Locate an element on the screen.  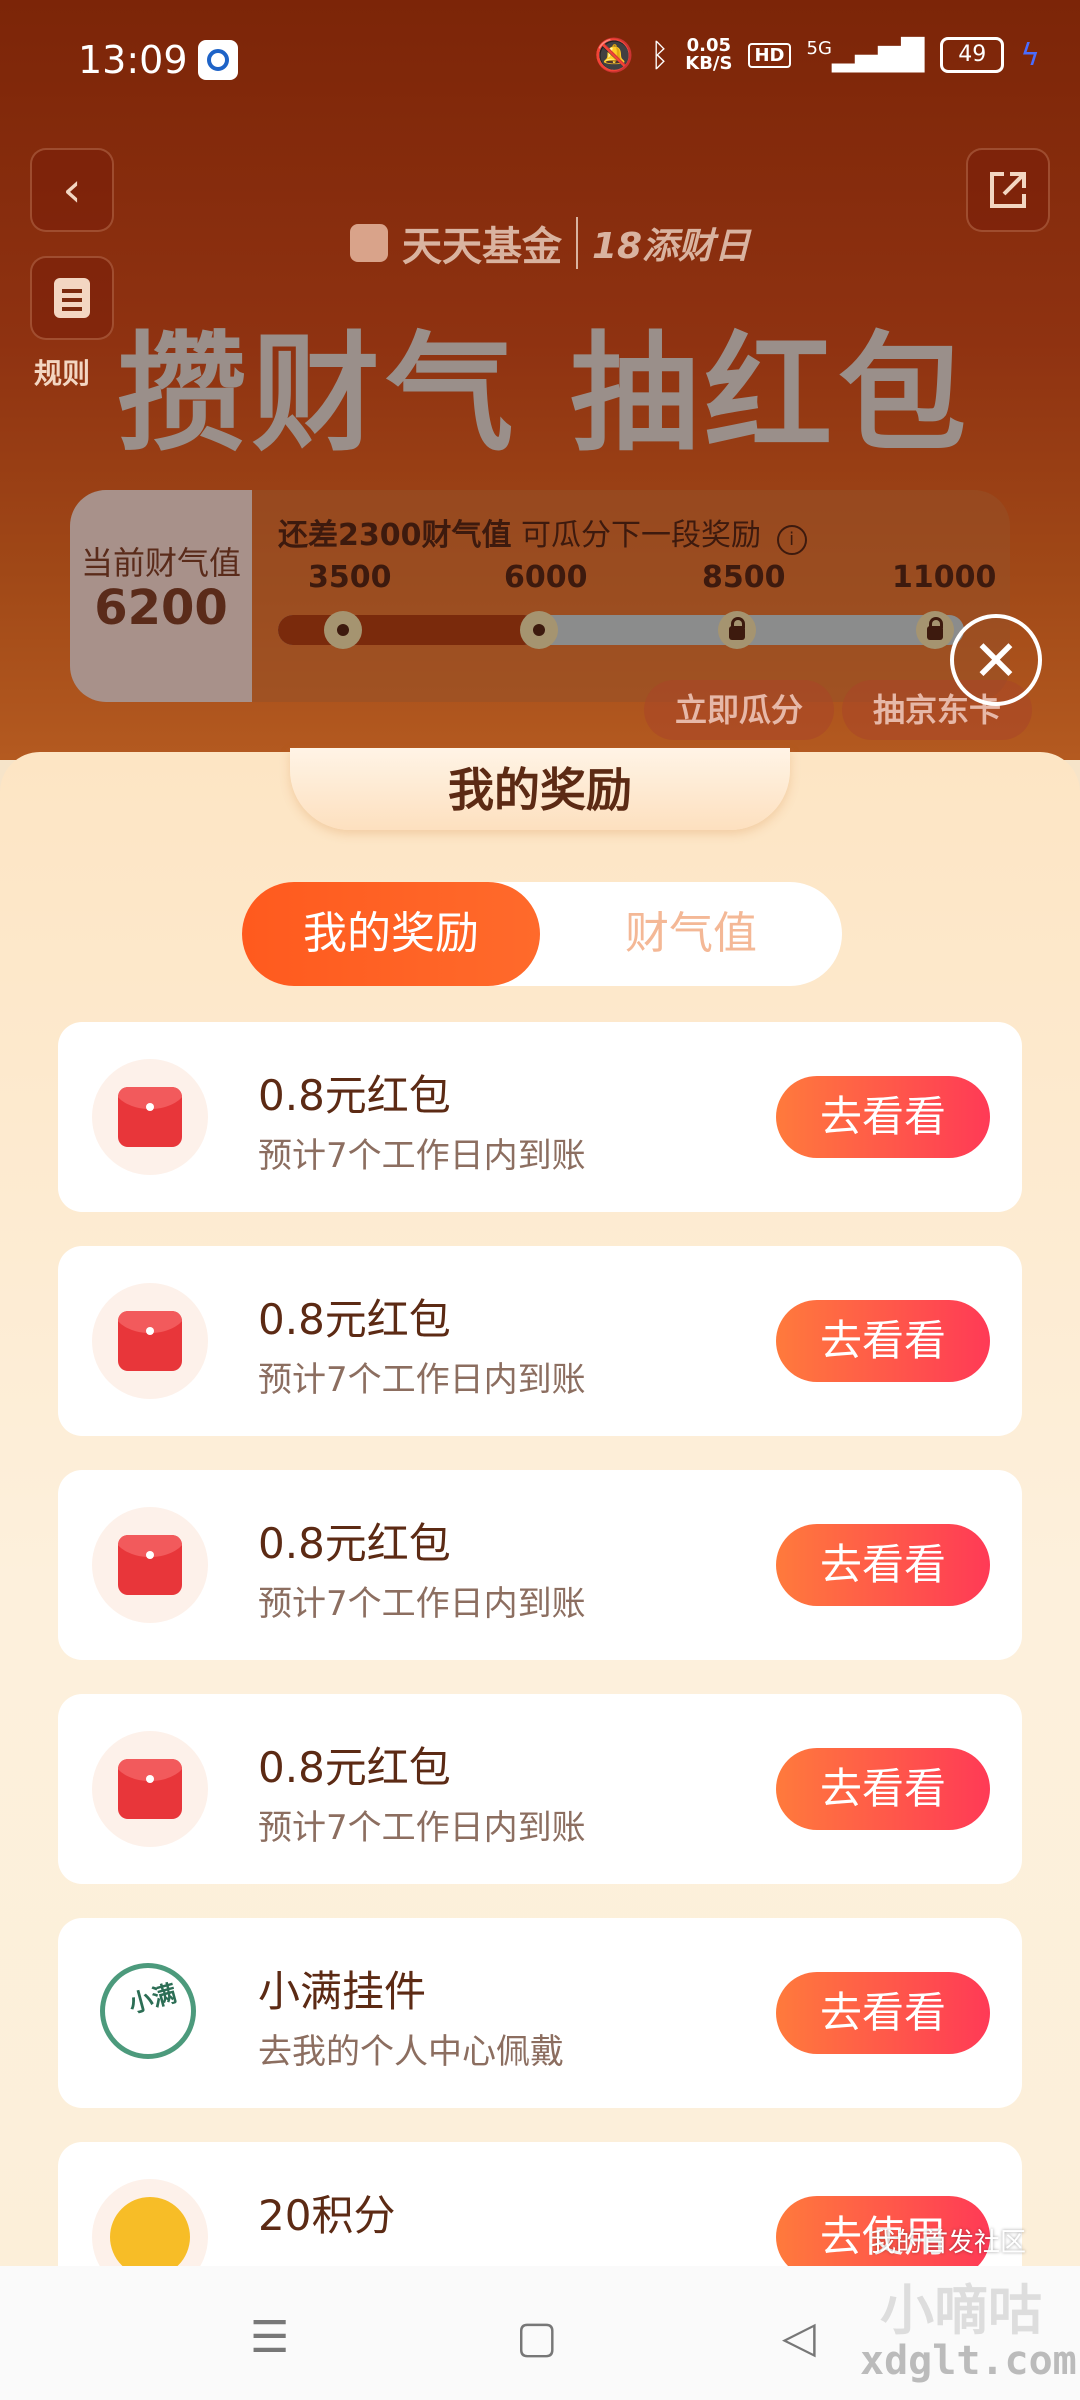
points-coin-icon is located at coordinates (150, 2222).